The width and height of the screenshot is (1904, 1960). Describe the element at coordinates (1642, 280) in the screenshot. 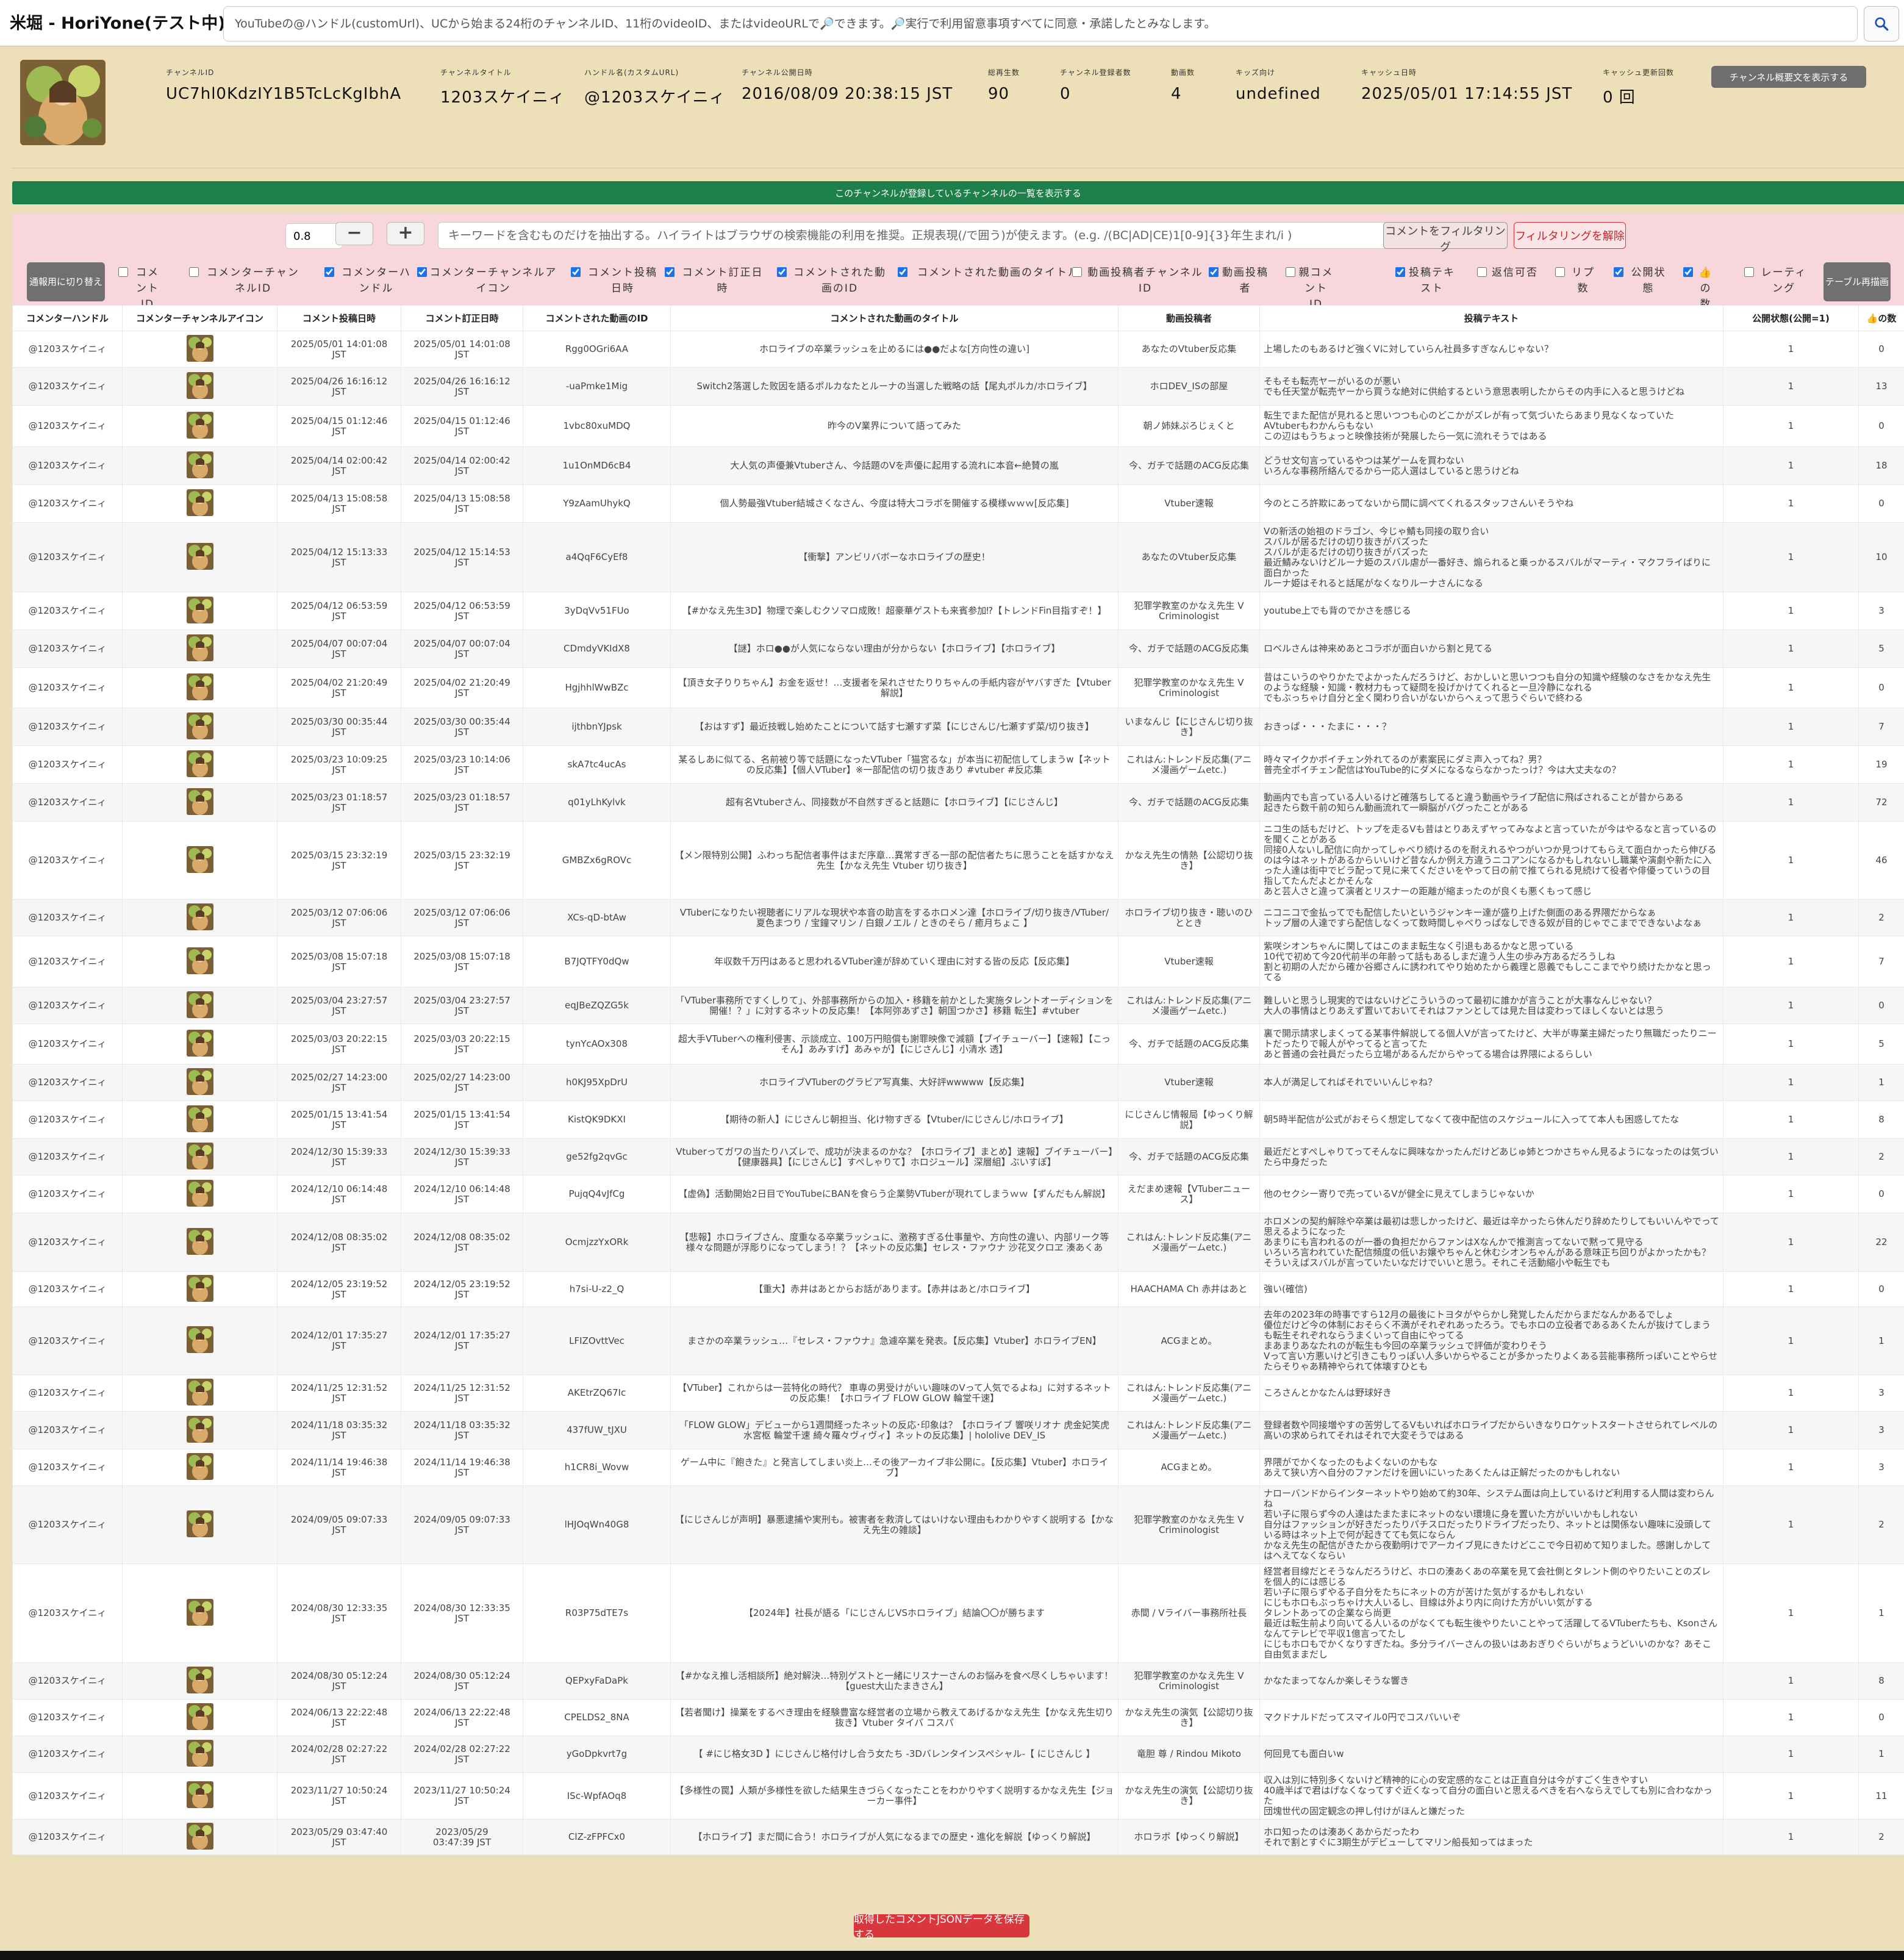

I see `column-toggle: 公開状態` at that location.